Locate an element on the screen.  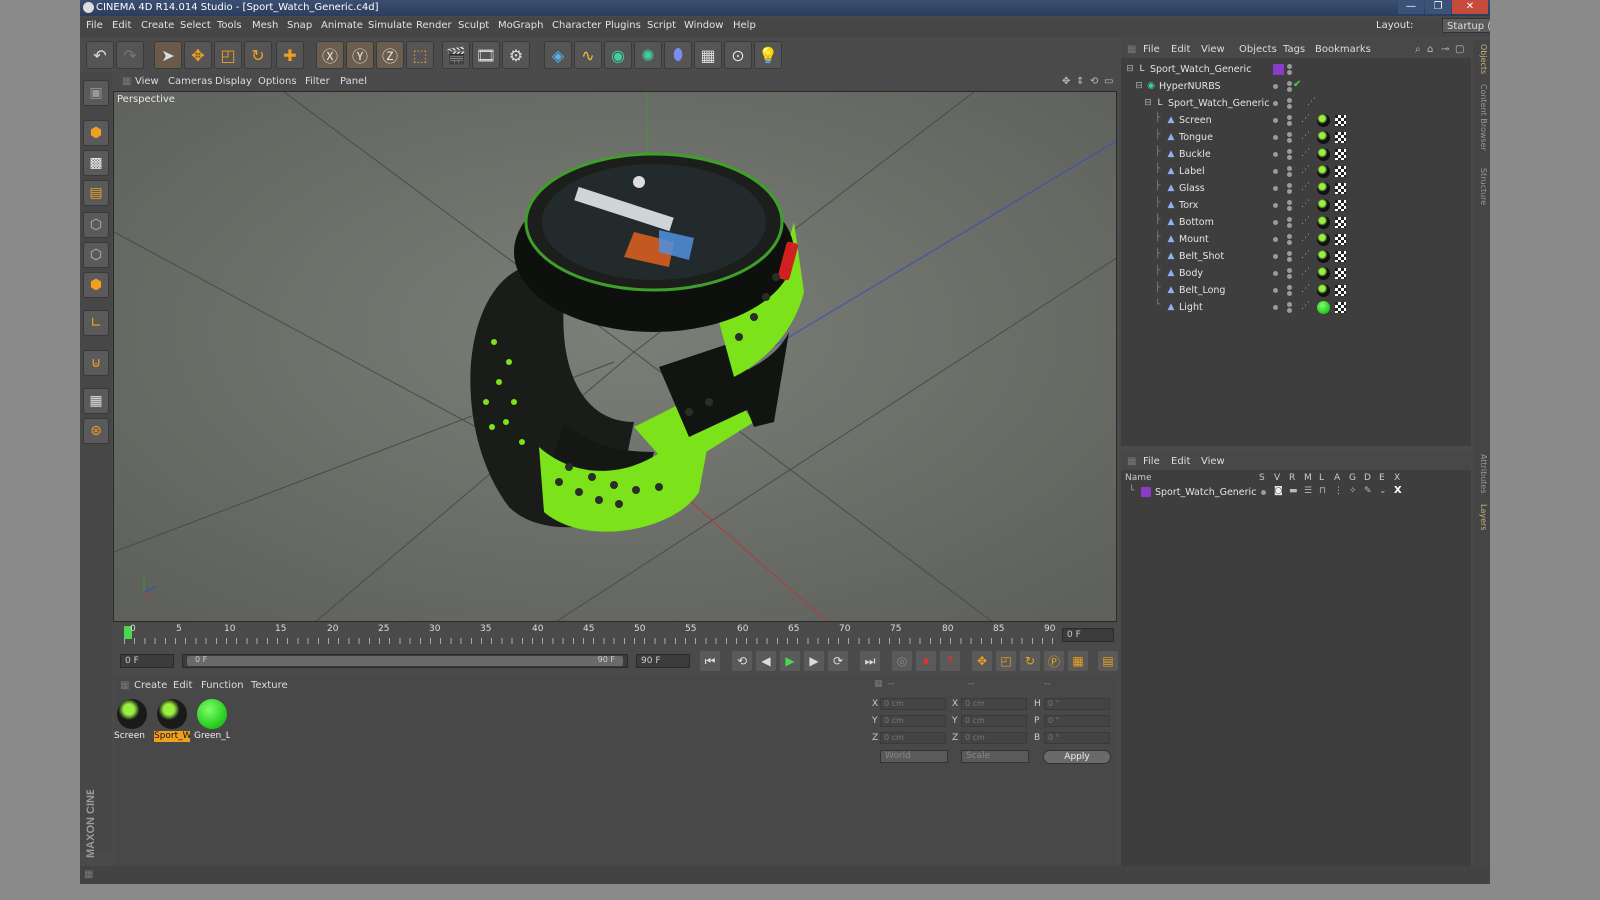
menu-mograph: MoGraph is located at coordinates (520, 25).